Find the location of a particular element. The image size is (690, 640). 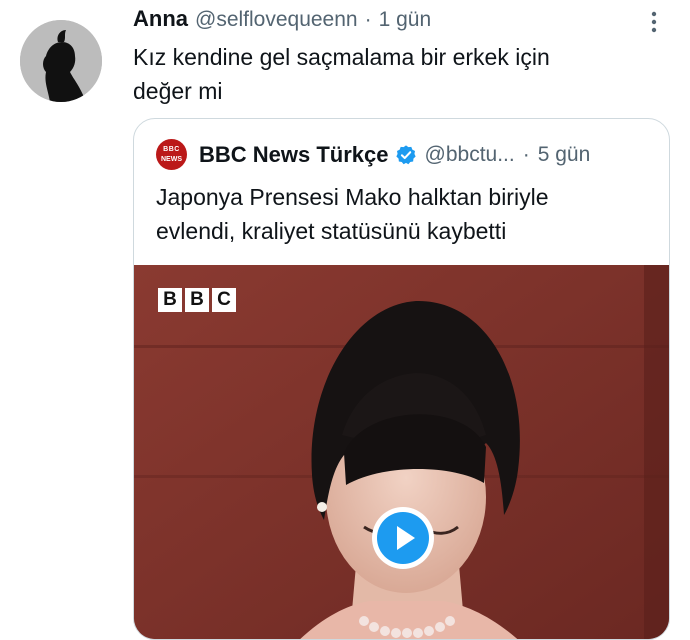

avatar-logo-top: BBC is located at coordinates (171, 149).